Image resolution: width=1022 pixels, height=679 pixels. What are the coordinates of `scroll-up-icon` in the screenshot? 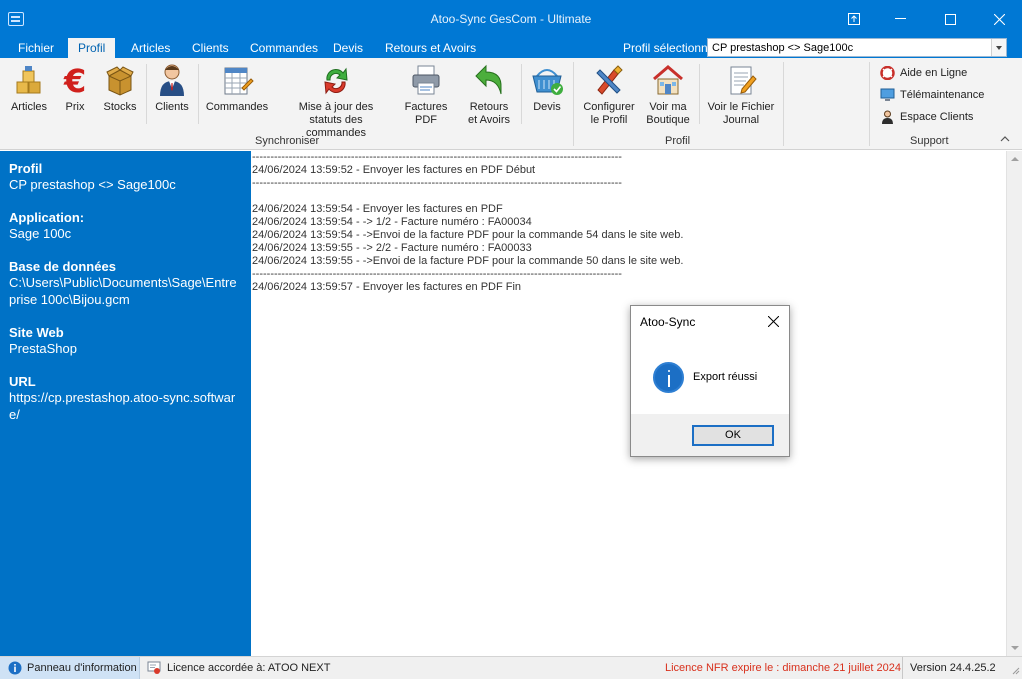 It's located at (1014, 159).